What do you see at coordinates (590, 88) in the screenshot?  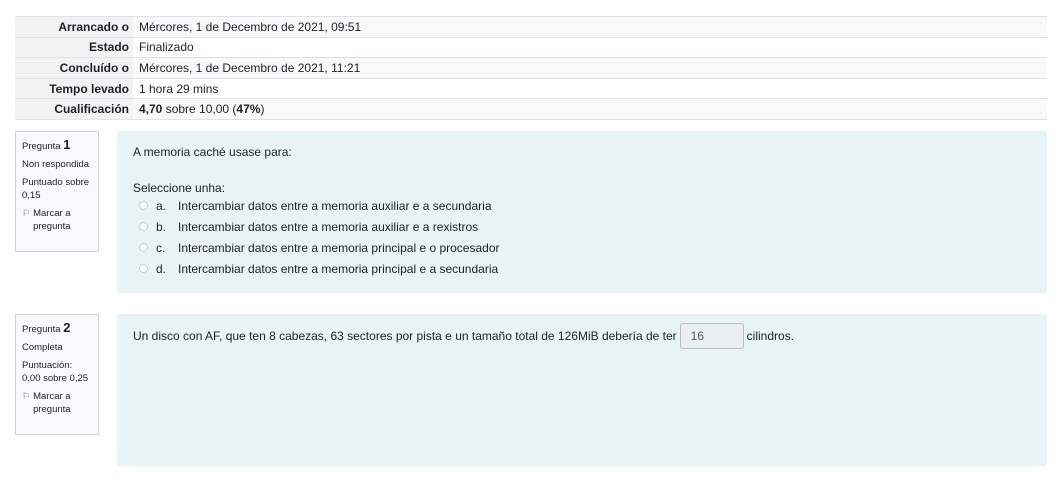 I see `summary-value: 1 hora 29 mins` at bounding box center [590, 88].